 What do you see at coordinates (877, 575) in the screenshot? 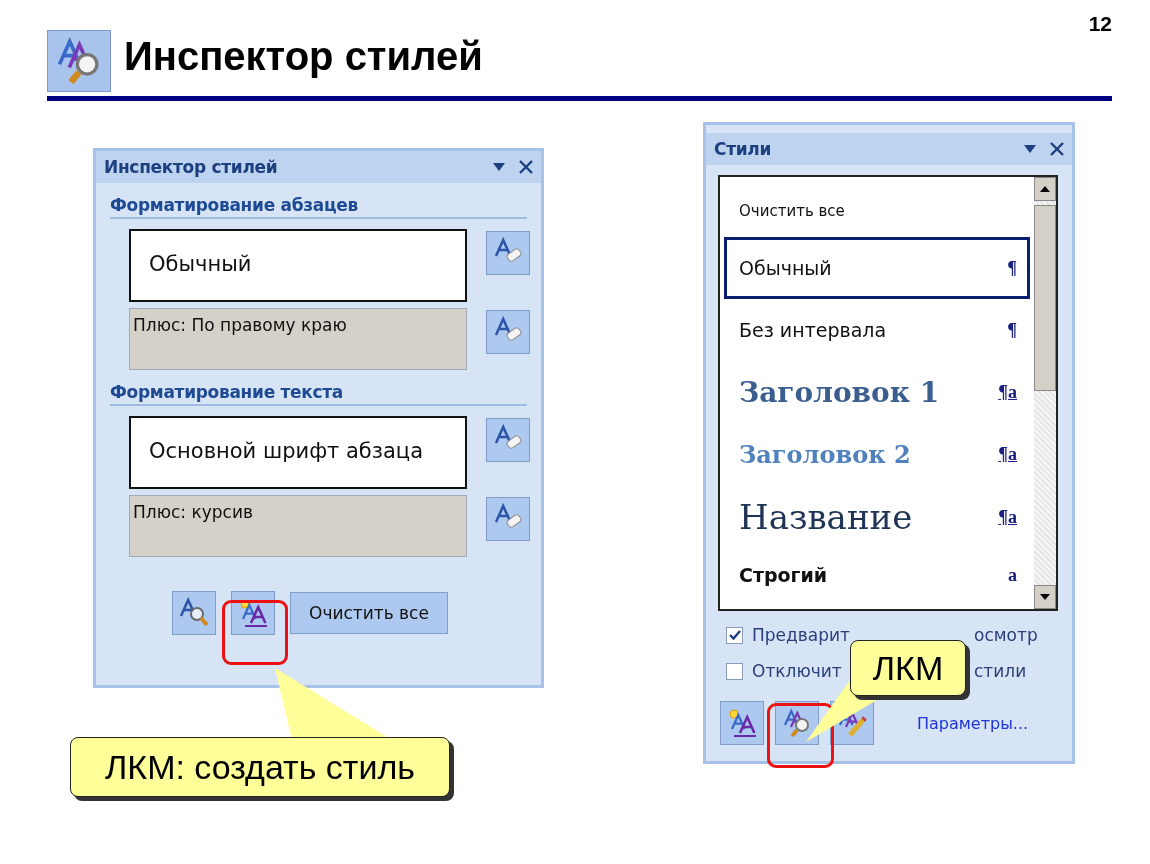
I see `style-item: Строгий a` at bounding box center [877, 575].